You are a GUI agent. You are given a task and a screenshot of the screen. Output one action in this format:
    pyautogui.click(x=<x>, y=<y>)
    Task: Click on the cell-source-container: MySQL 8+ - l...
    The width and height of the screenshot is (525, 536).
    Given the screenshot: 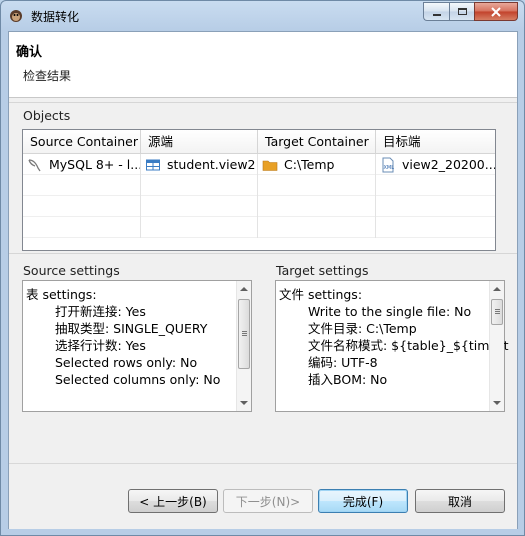 What is the action you would take?
    pyautogui.click(x=82, y=164)
    